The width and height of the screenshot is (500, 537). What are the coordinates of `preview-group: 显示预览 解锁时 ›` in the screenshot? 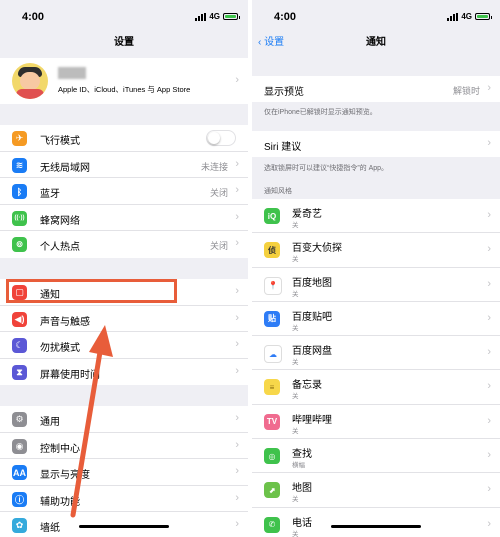 It's located at (376, 89).